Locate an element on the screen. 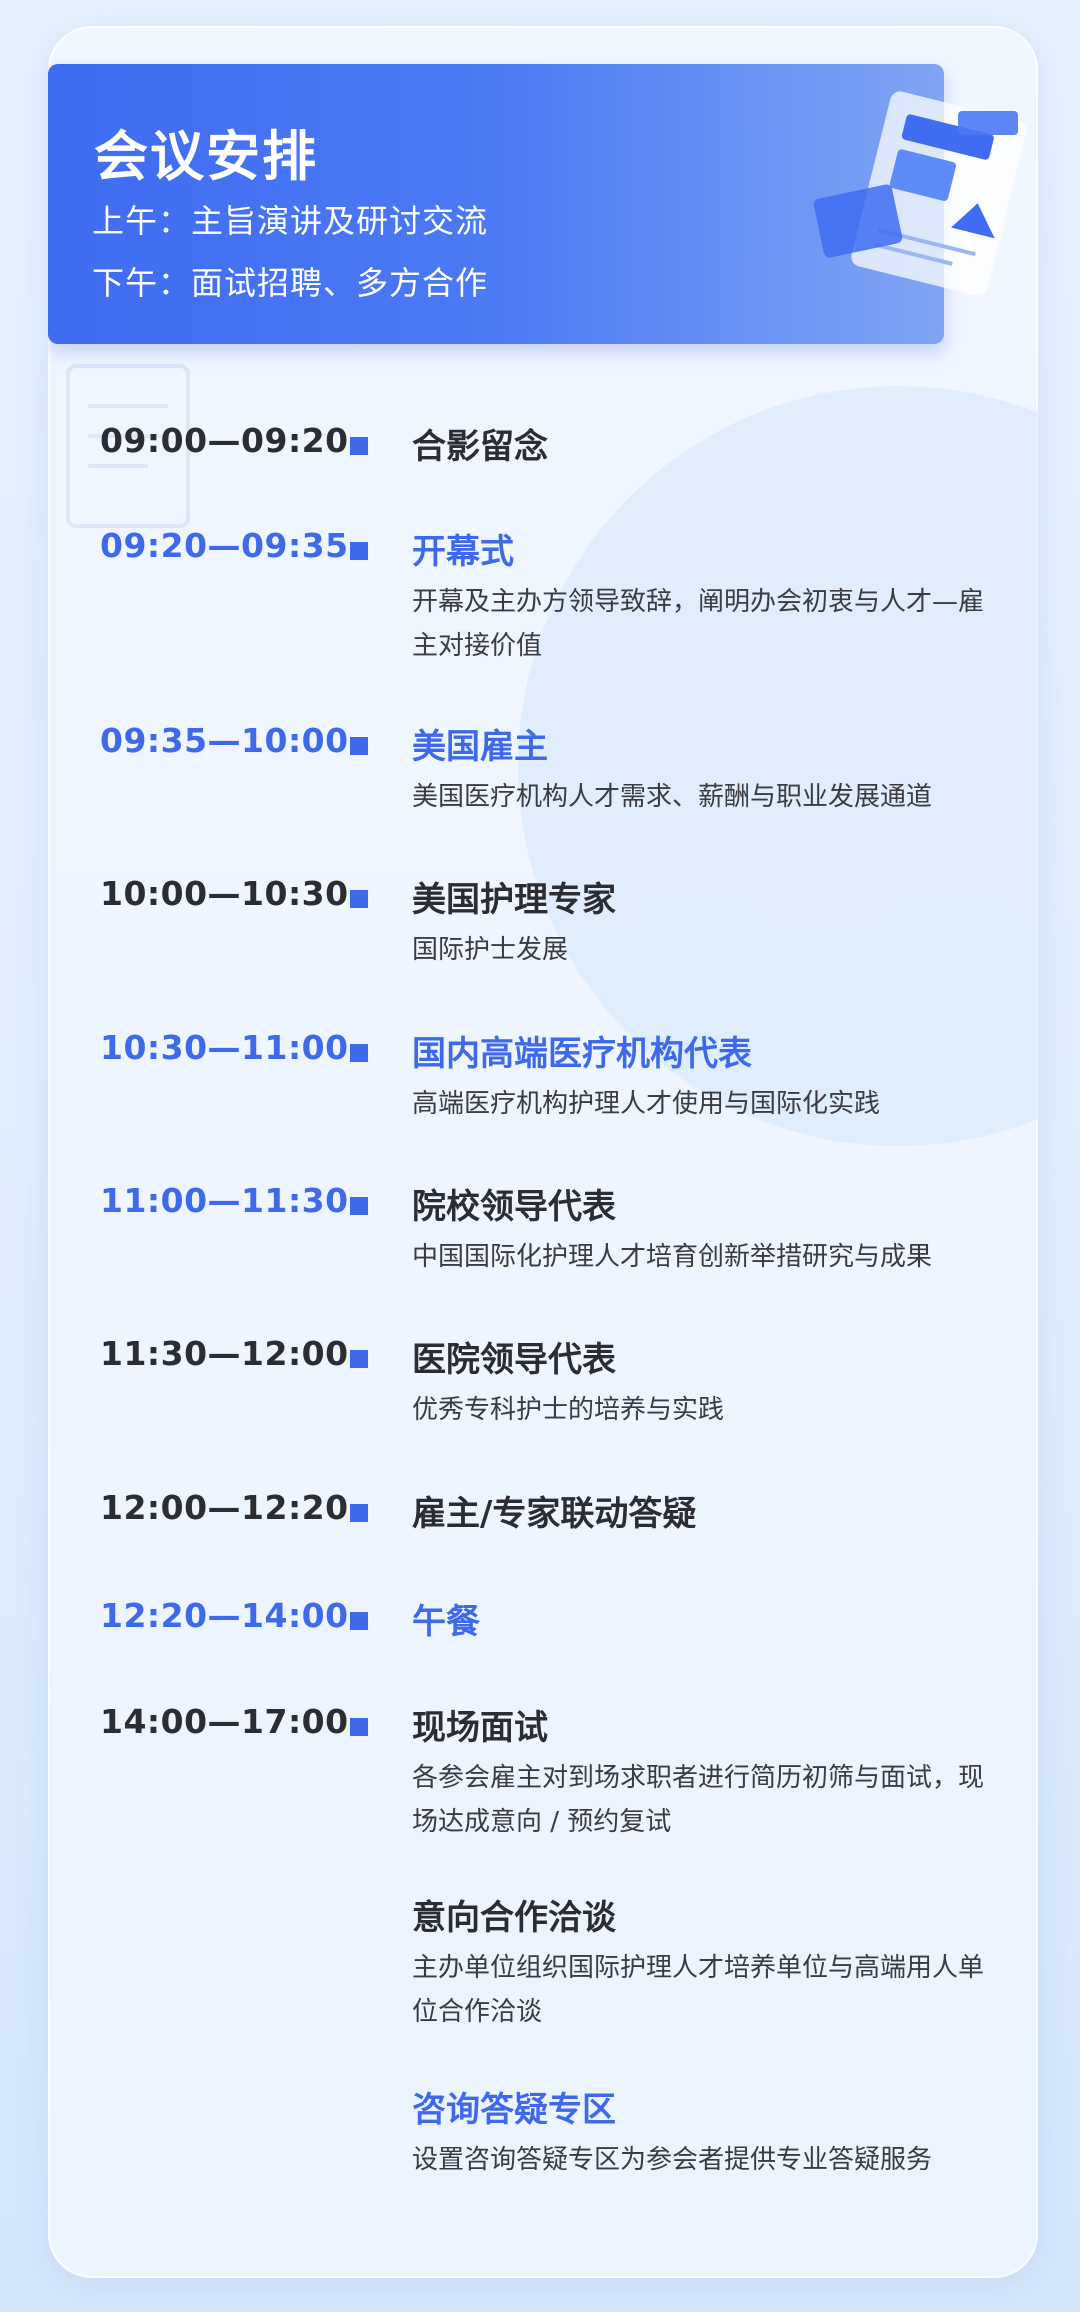  schedule-time: 11:30—12:00 is located at coordinates (224, 1353).